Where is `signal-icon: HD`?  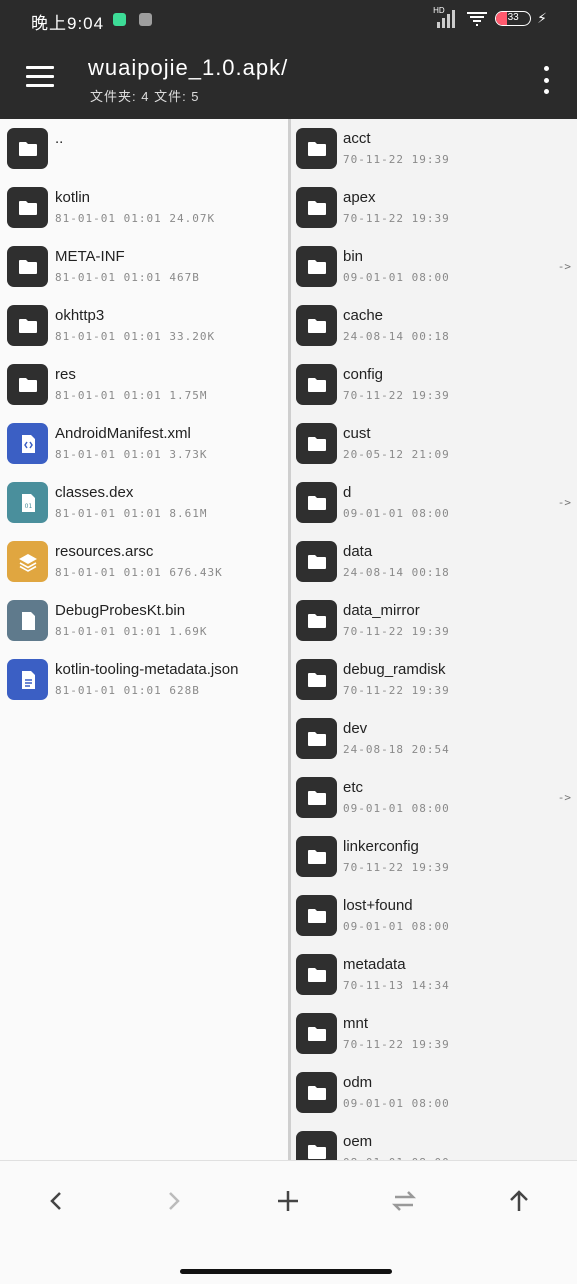
signal-icon: HD is located at coordinates (446, 17).